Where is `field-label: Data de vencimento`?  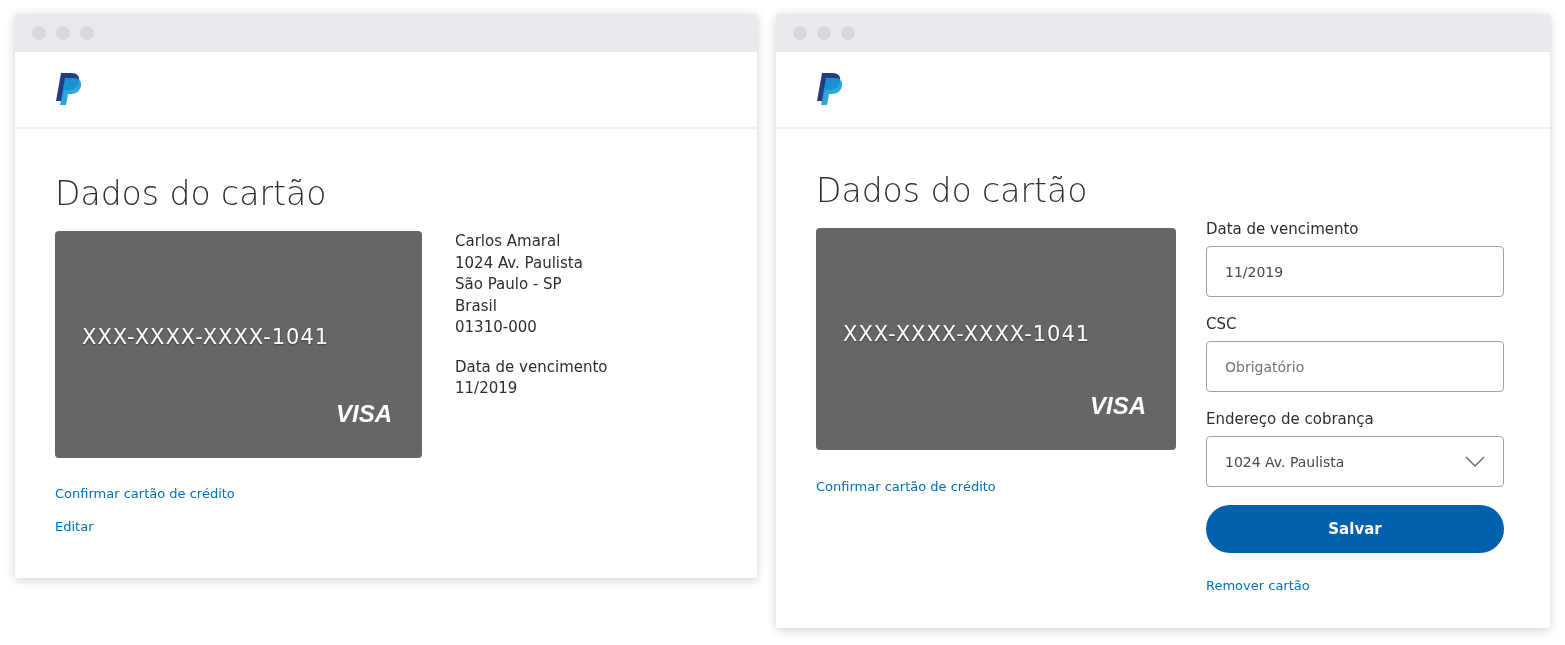
field-label: Data de vencimento is located at coordinates (1283, 229).